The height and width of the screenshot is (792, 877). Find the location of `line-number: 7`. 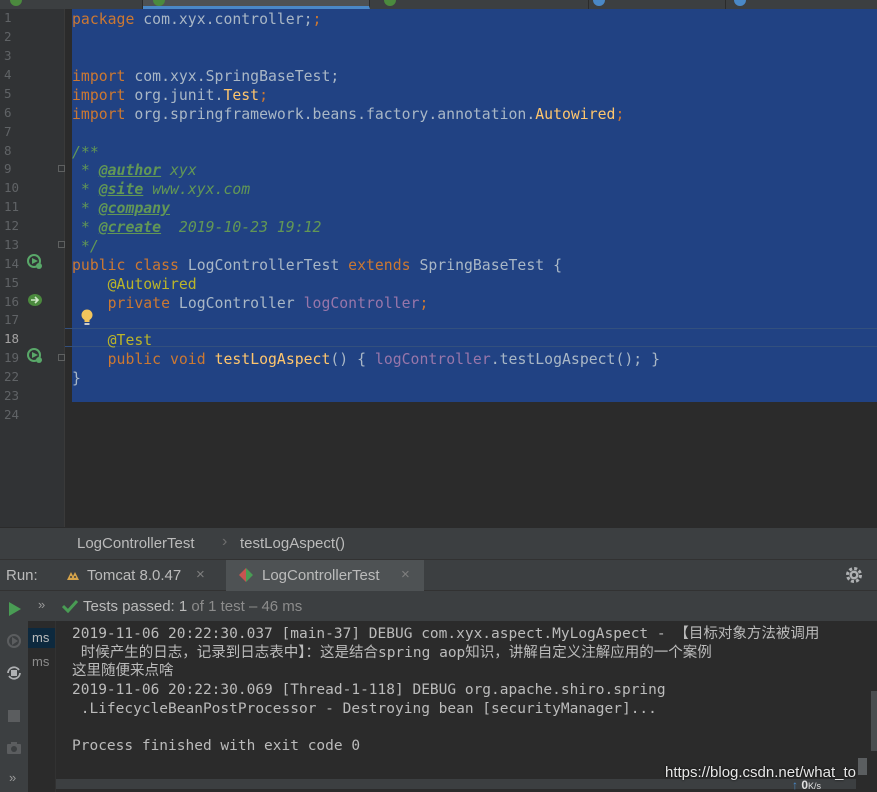

line-number: 7 is located at coordinates (8, 131).